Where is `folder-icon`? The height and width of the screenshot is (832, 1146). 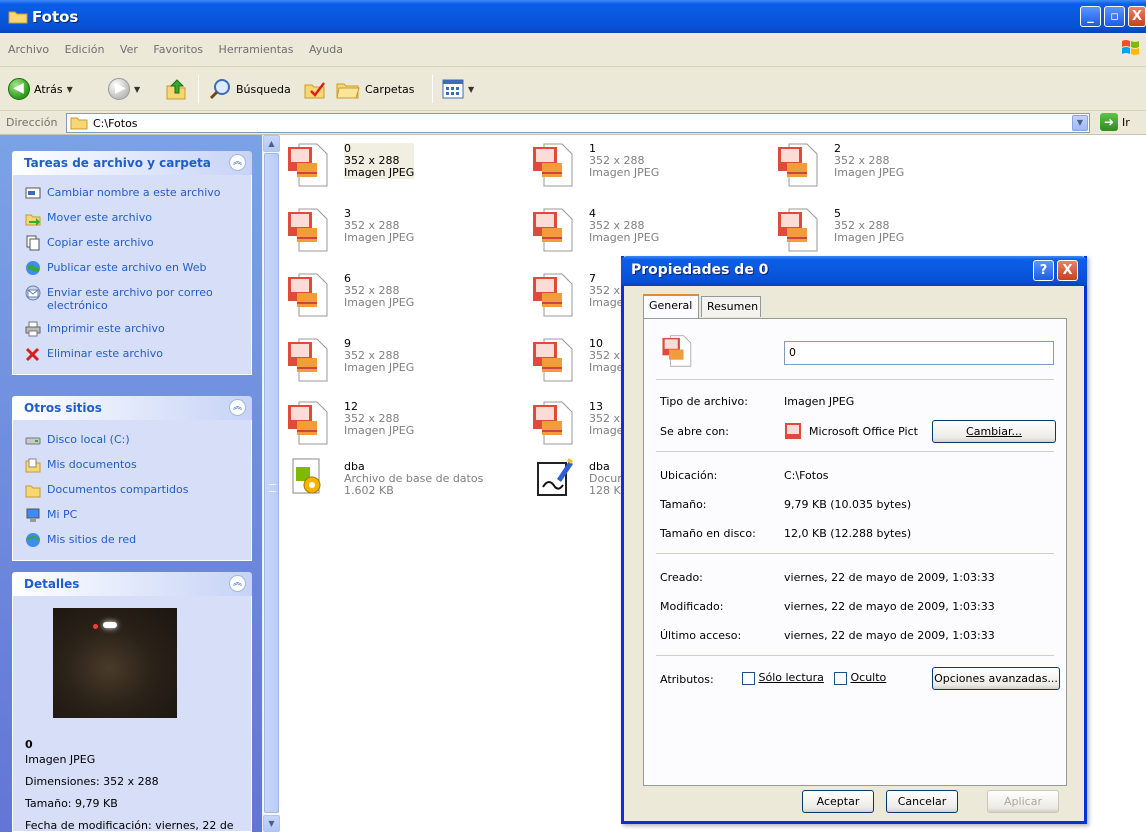
folder-icon is located at coordinates (18, 17).